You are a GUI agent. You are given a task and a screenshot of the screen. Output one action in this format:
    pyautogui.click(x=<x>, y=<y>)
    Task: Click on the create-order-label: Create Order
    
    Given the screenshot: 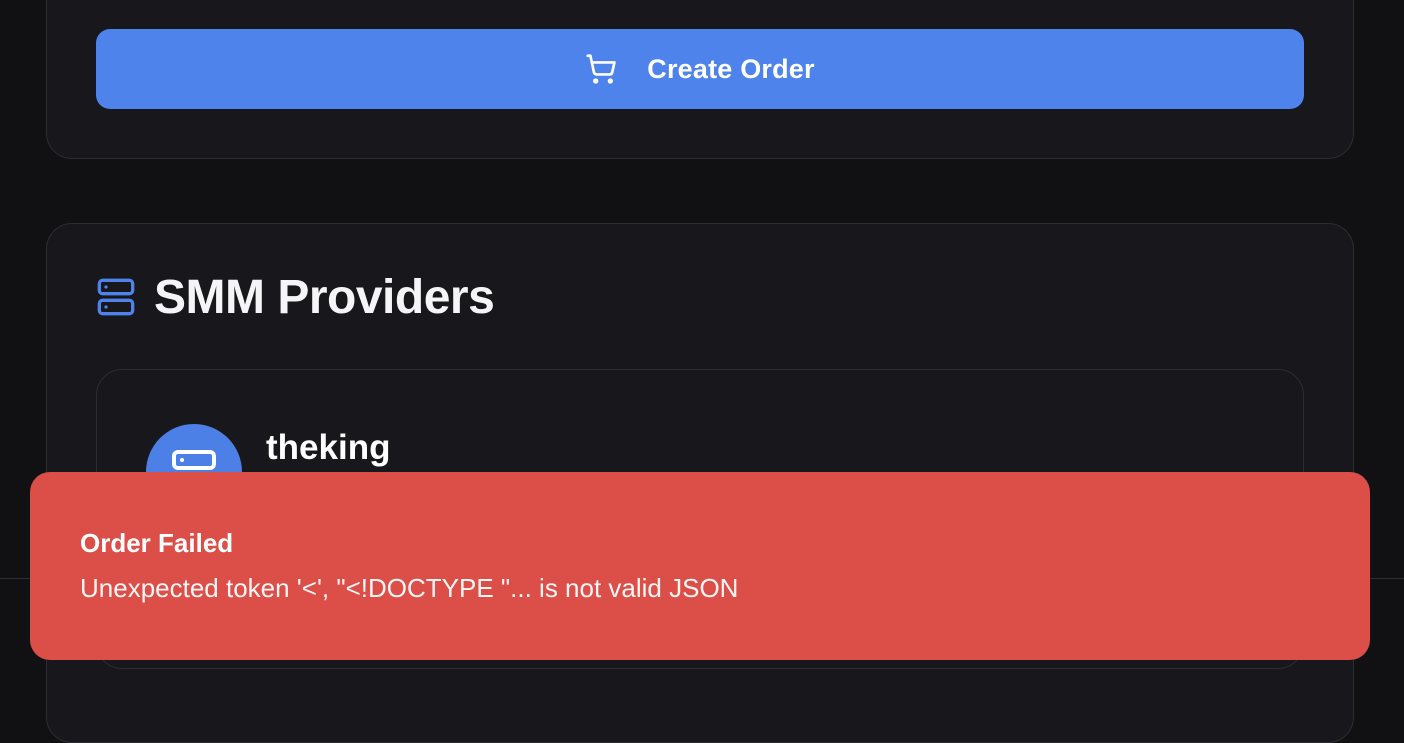 What is the action you would take?
    pyautogui.click(x=731, y=68)
    